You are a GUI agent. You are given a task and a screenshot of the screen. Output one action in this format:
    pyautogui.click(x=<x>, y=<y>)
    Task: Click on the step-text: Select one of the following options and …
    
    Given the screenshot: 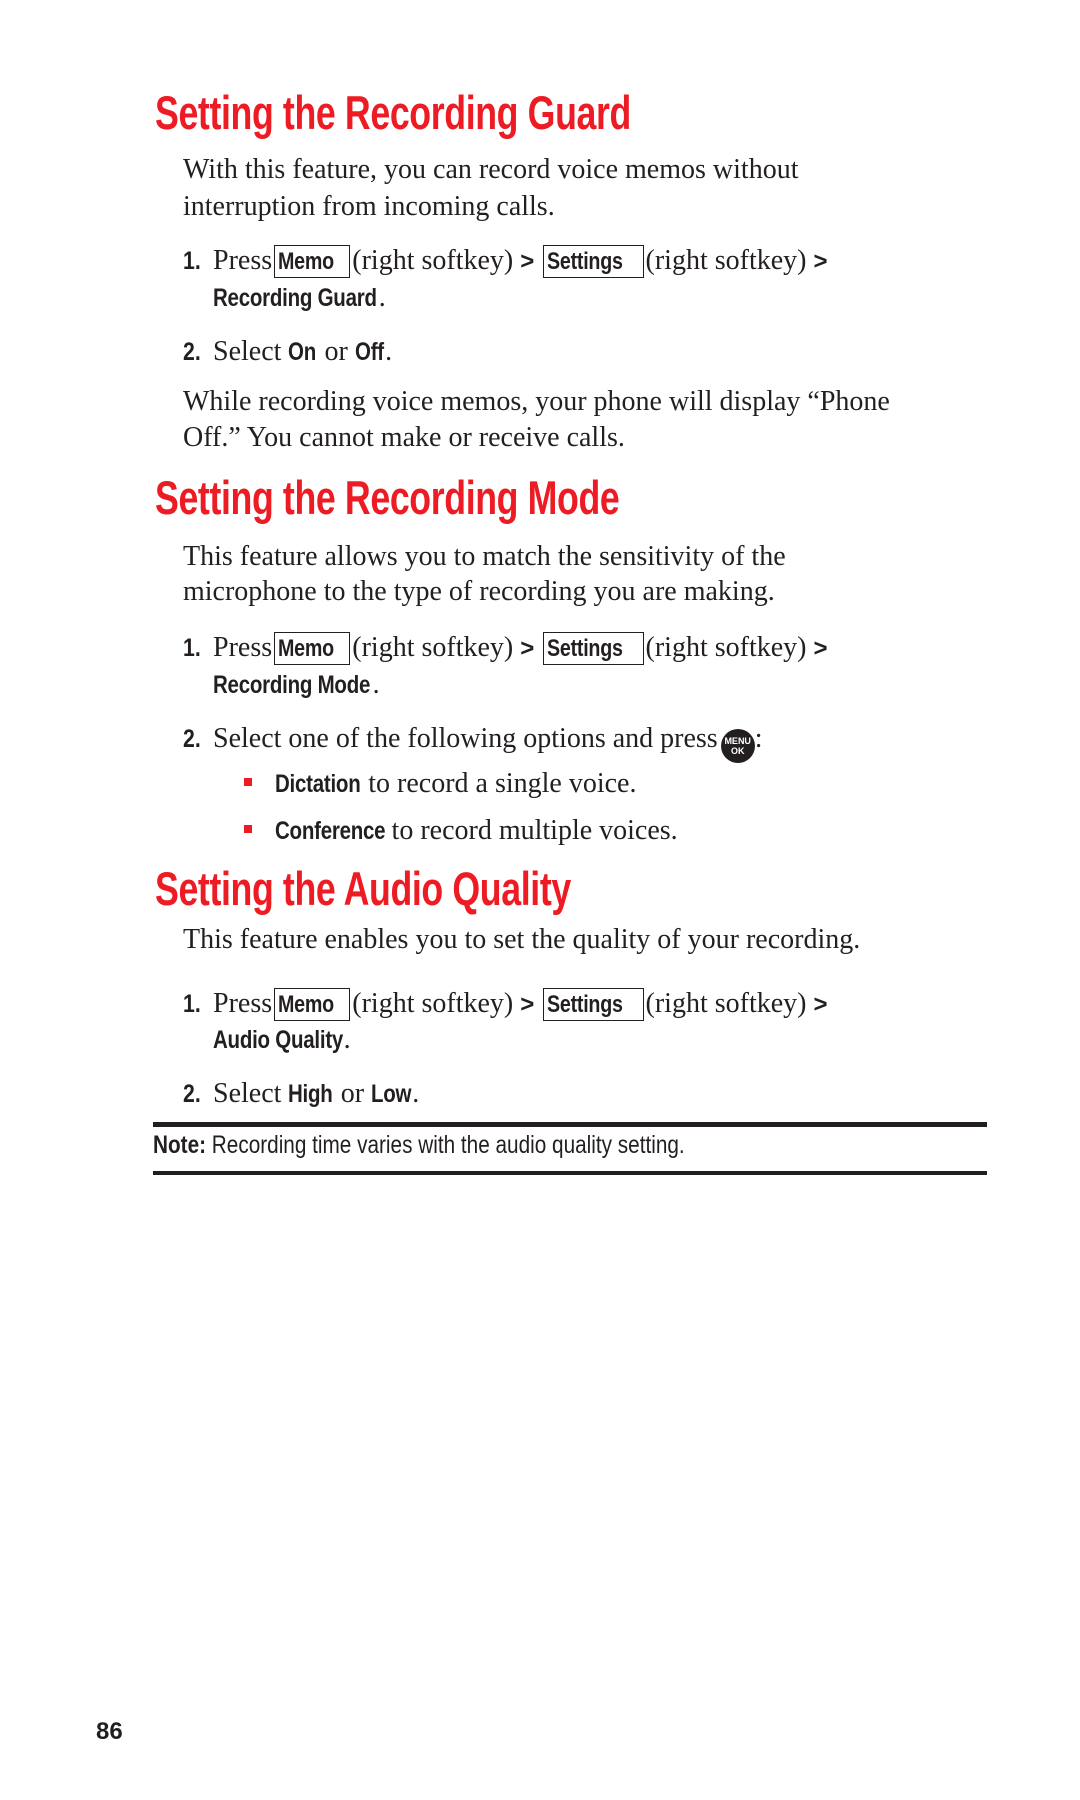 What is the action you would take?
    pyautogui.click(x=465, y=738)
    